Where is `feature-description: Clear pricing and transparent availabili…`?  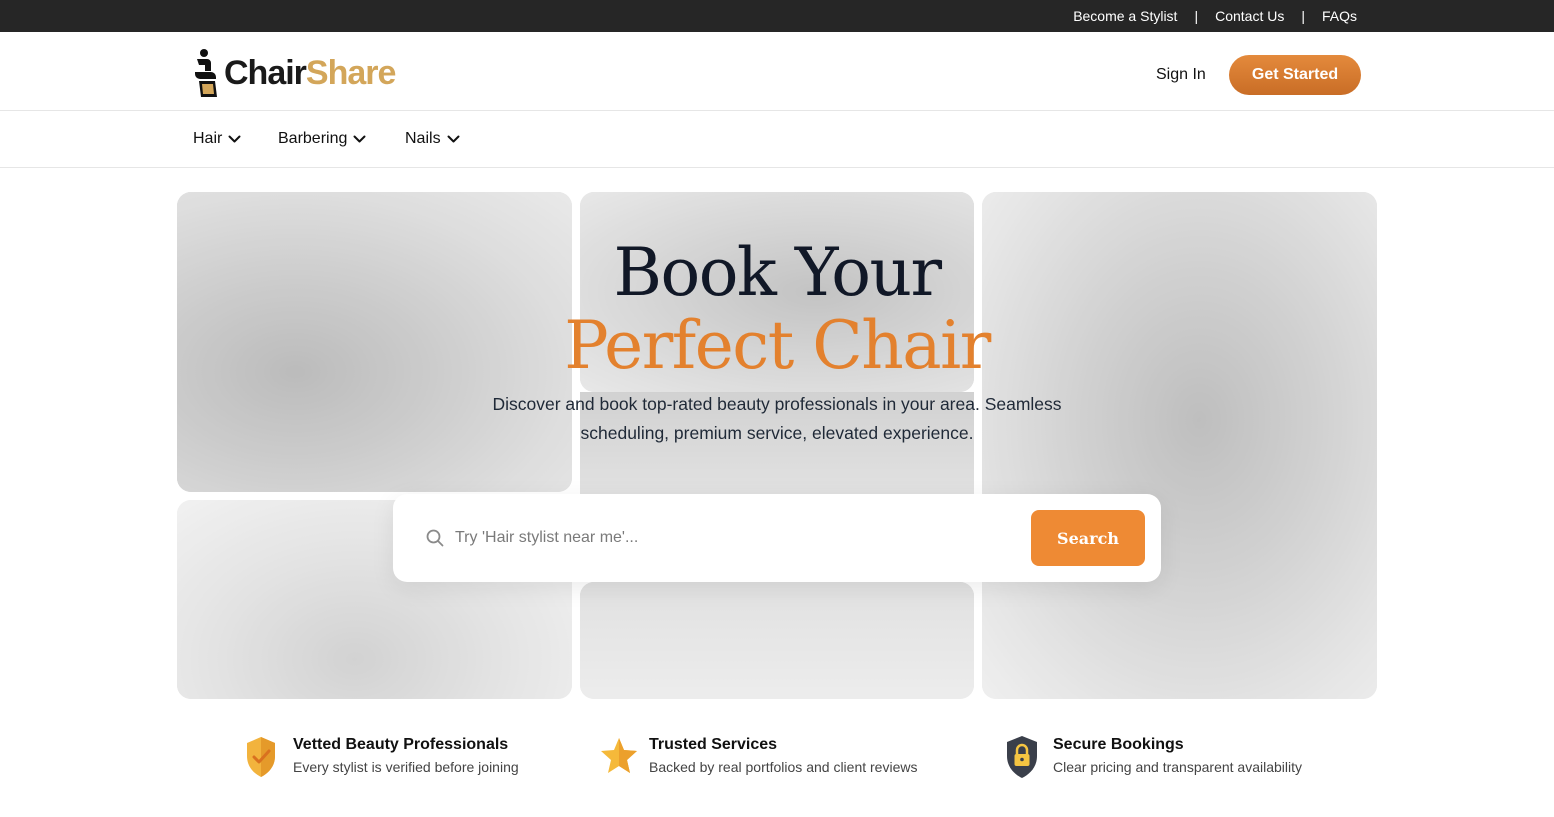
feature-description: Clear pricing and transparent availabili… is located at coordinates (1178, 767).